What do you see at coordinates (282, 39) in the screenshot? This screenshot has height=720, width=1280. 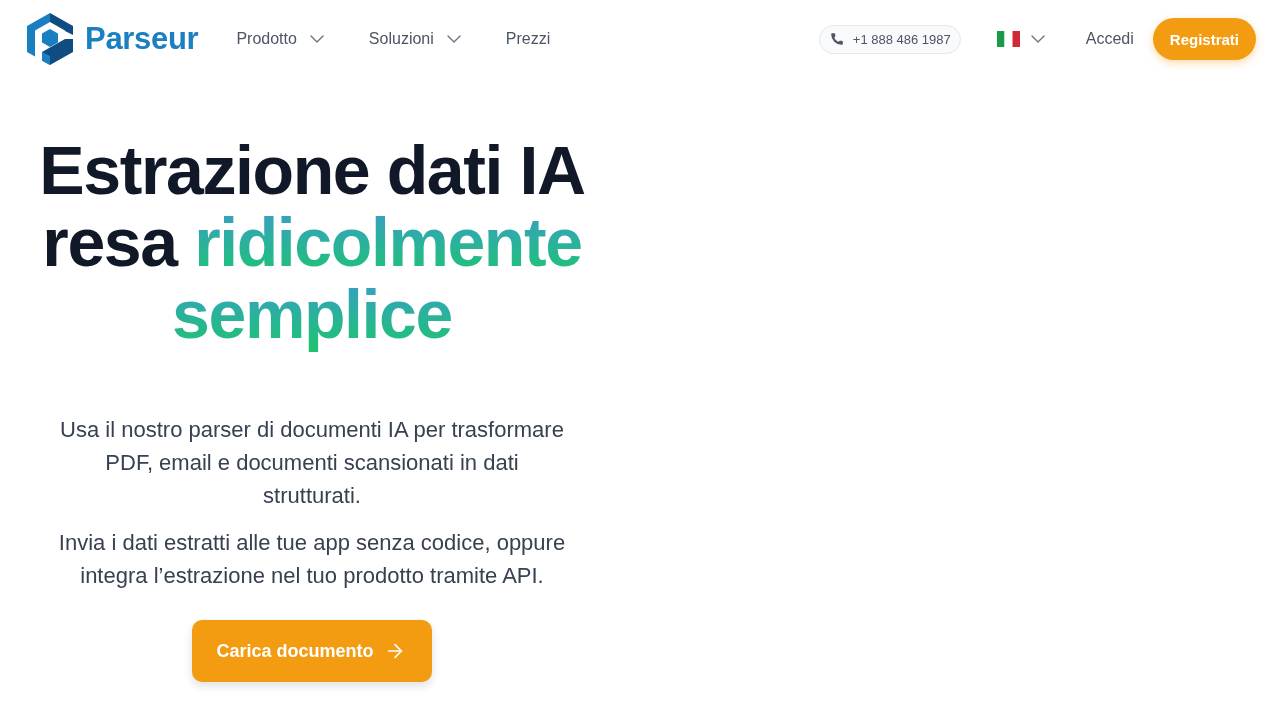 I see `nav-menu-item: Prodotto` at bounding box center [282, 39].